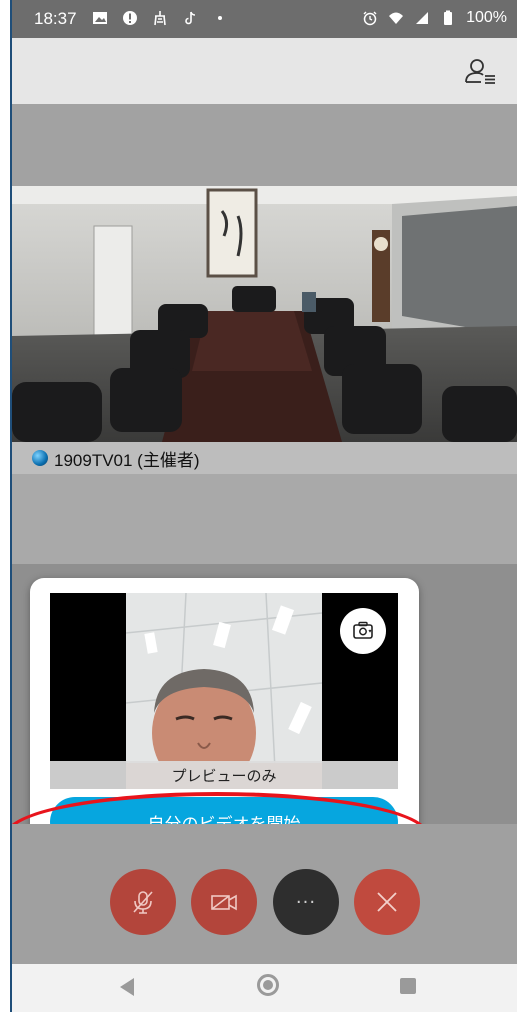 This screenshot has height=1012, width=518. Describe the element at coordinates (408, 986) in the screenshot. I see `recents-icon` at that location.